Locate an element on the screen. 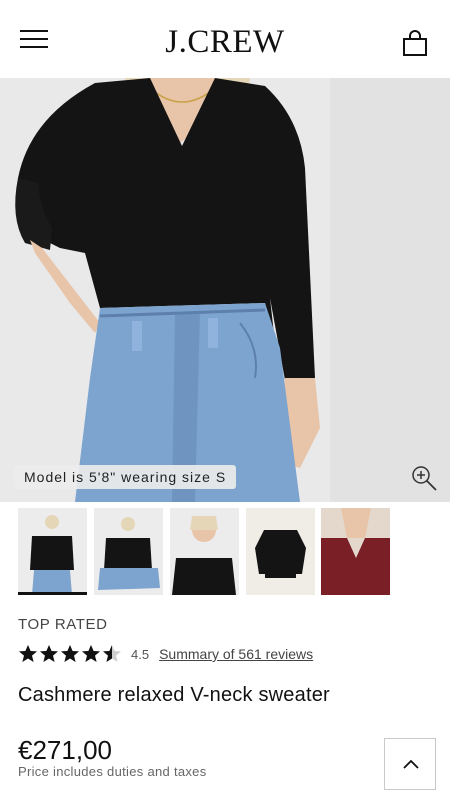 The height and width of the screenshot is (800, 450). shopping-bag-icon is located at coordinates (415, 43).